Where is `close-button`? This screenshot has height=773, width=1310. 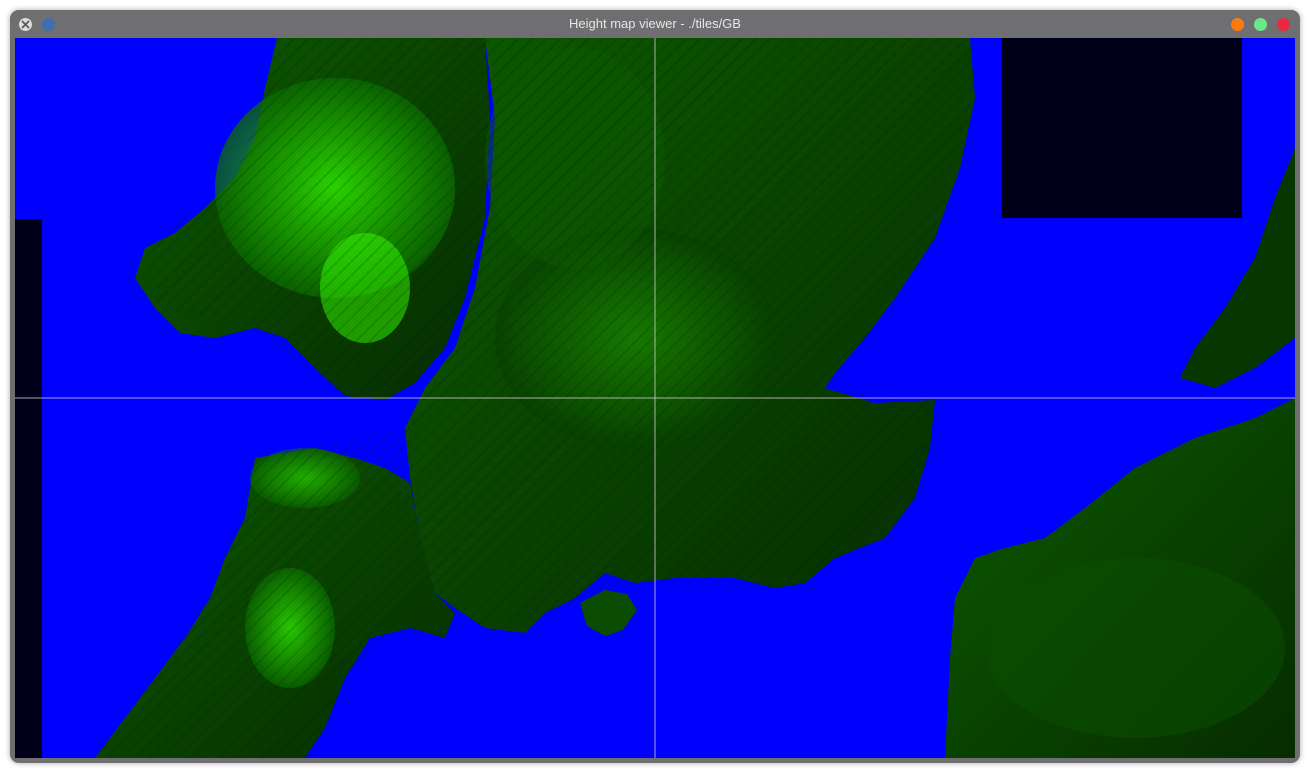
close-button is located at coordinates (1283, 24).